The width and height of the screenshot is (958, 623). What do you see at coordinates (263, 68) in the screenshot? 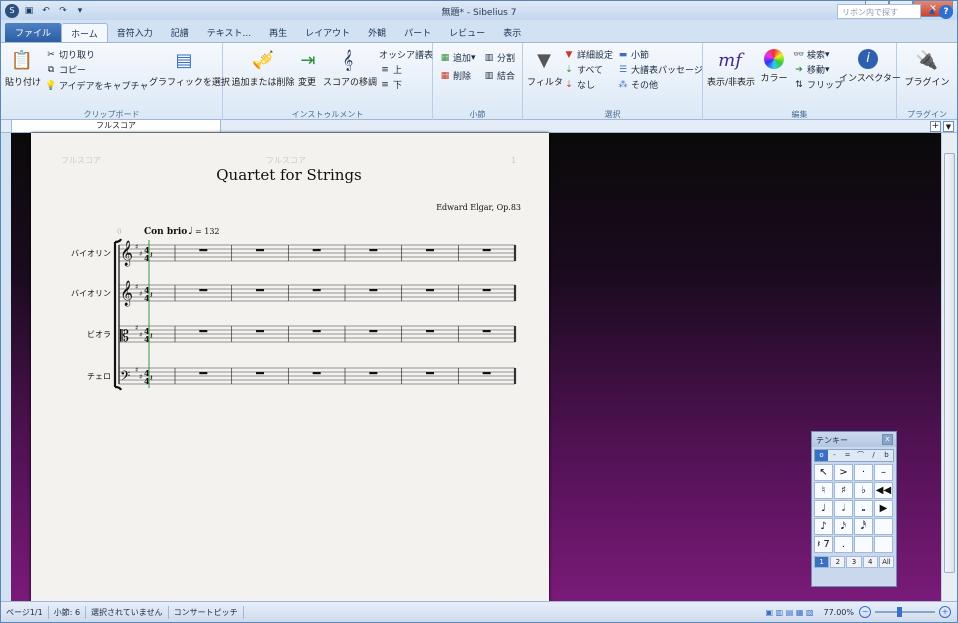
I see `add-remove-instruments-button: 🎺 追加または削除` at bounding box center [263, 68].